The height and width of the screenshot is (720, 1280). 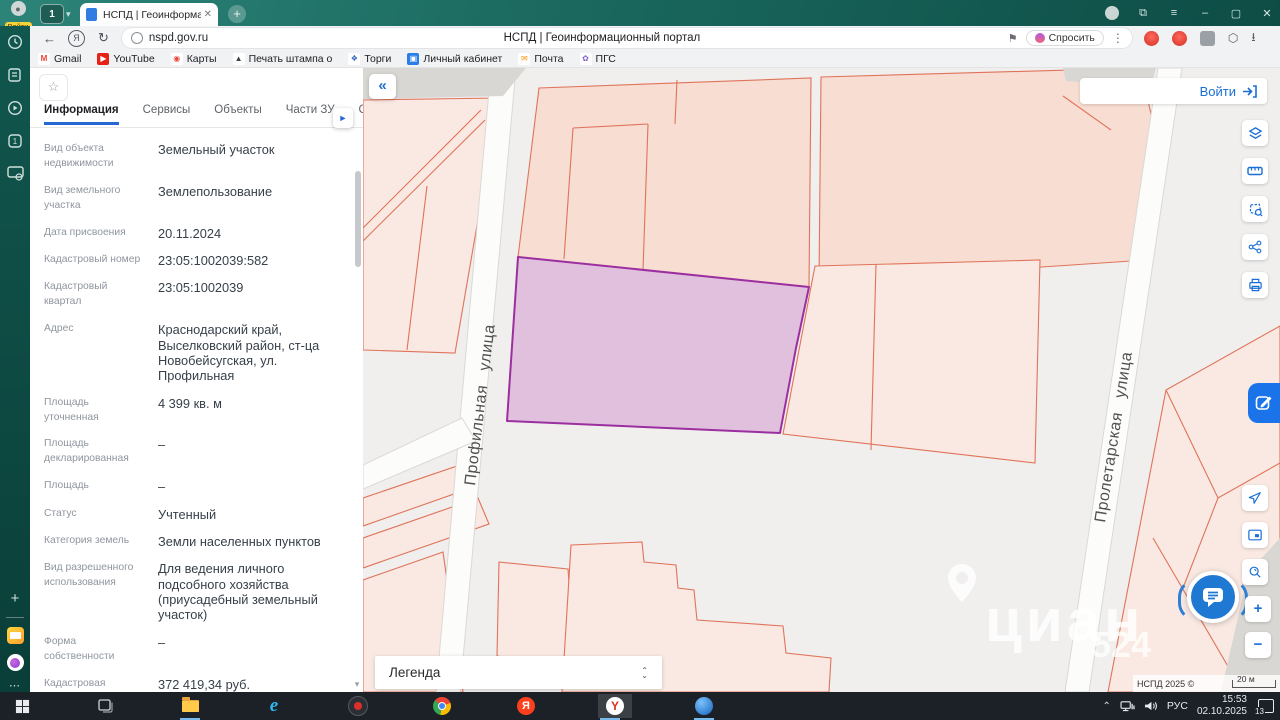 What do you see at coordinates (76, 38) in the screenshot?
I see `yandex-home-icon: Я` at bounding box center [76, 38].